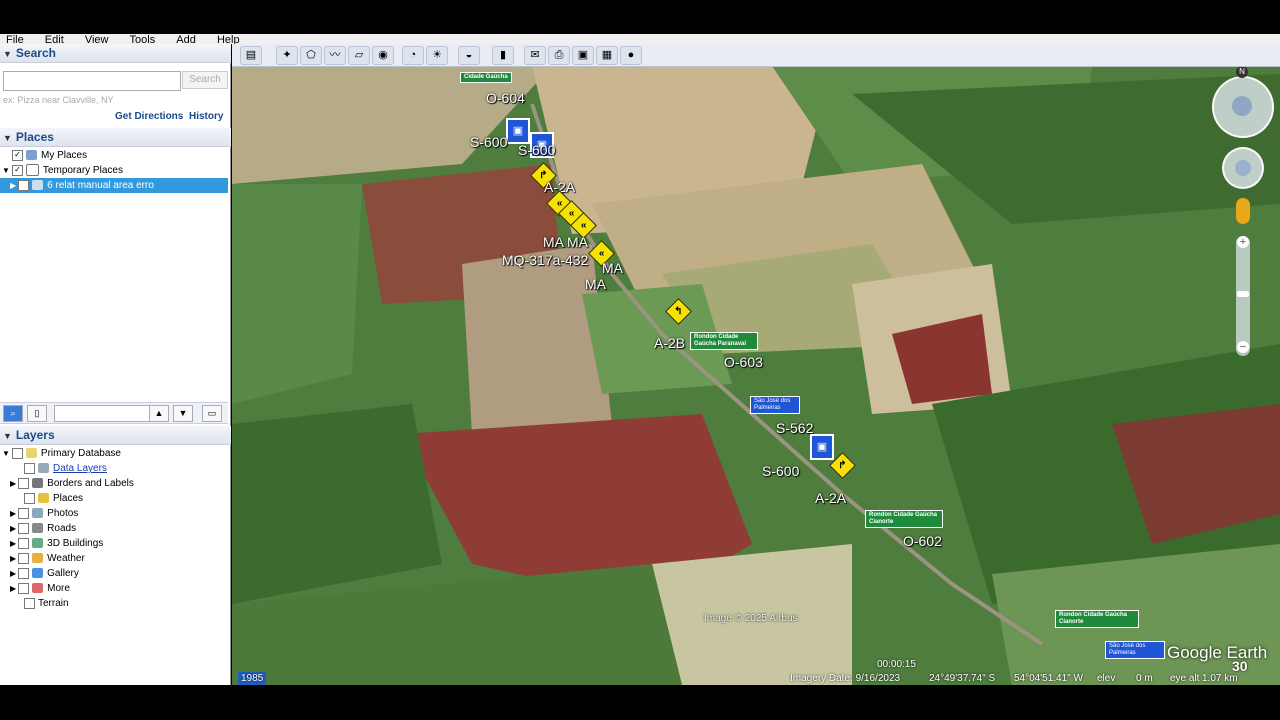  Describe the element at coordinates (335, 55) in the screenshot. I see `path-icon: 〰` at that location.